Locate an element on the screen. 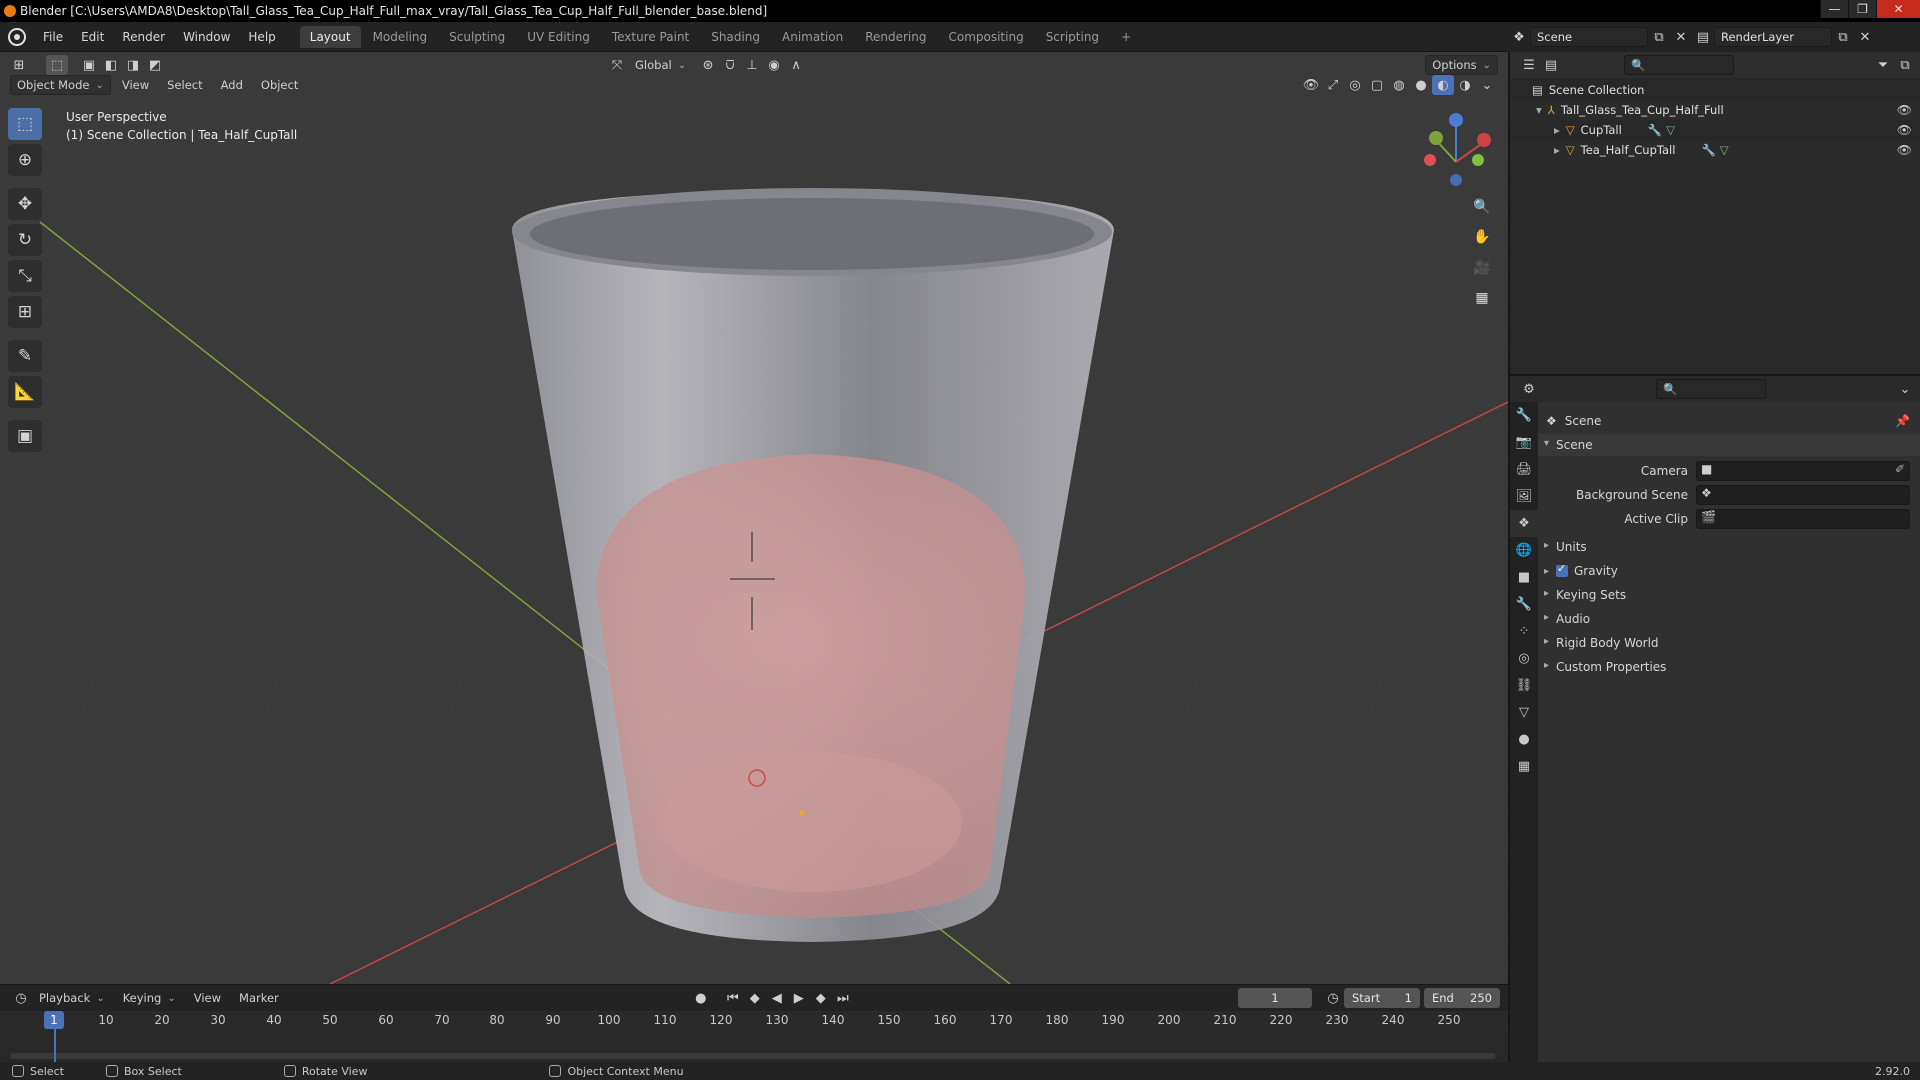  scene-panel-header: Scene is located at coordinates (1729, 445).